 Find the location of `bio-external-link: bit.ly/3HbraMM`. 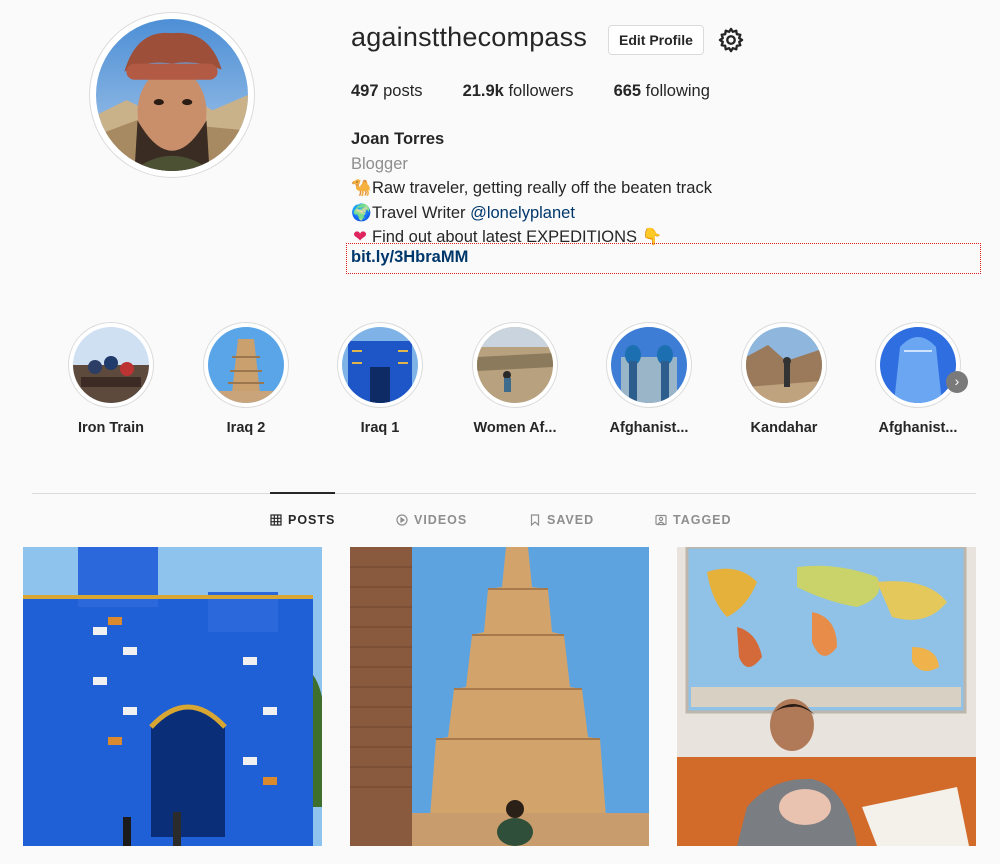

bio-external-link: bit.ly/3HbraMM is located at coordinates (409, 257).